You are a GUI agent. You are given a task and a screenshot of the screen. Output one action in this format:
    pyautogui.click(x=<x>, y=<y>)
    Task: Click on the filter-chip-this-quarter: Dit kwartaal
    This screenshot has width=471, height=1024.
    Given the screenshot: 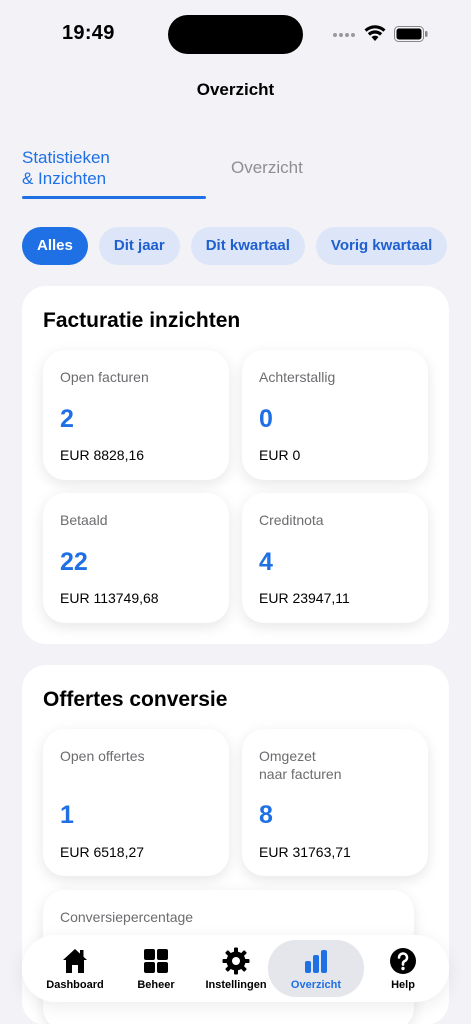 What is the action you would take?
    pyautogui.click(x=247, y=246)
    